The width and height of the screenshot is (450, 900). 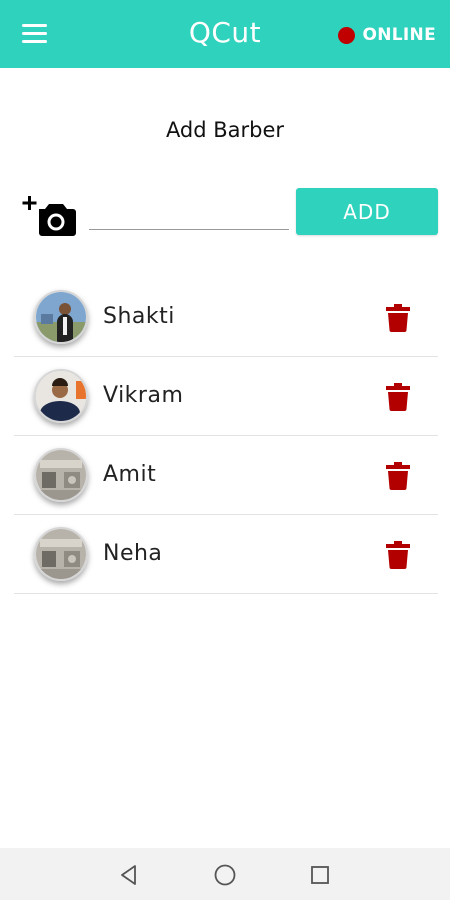 I want to click on status-dot-icon, so click(x=346, y=35).